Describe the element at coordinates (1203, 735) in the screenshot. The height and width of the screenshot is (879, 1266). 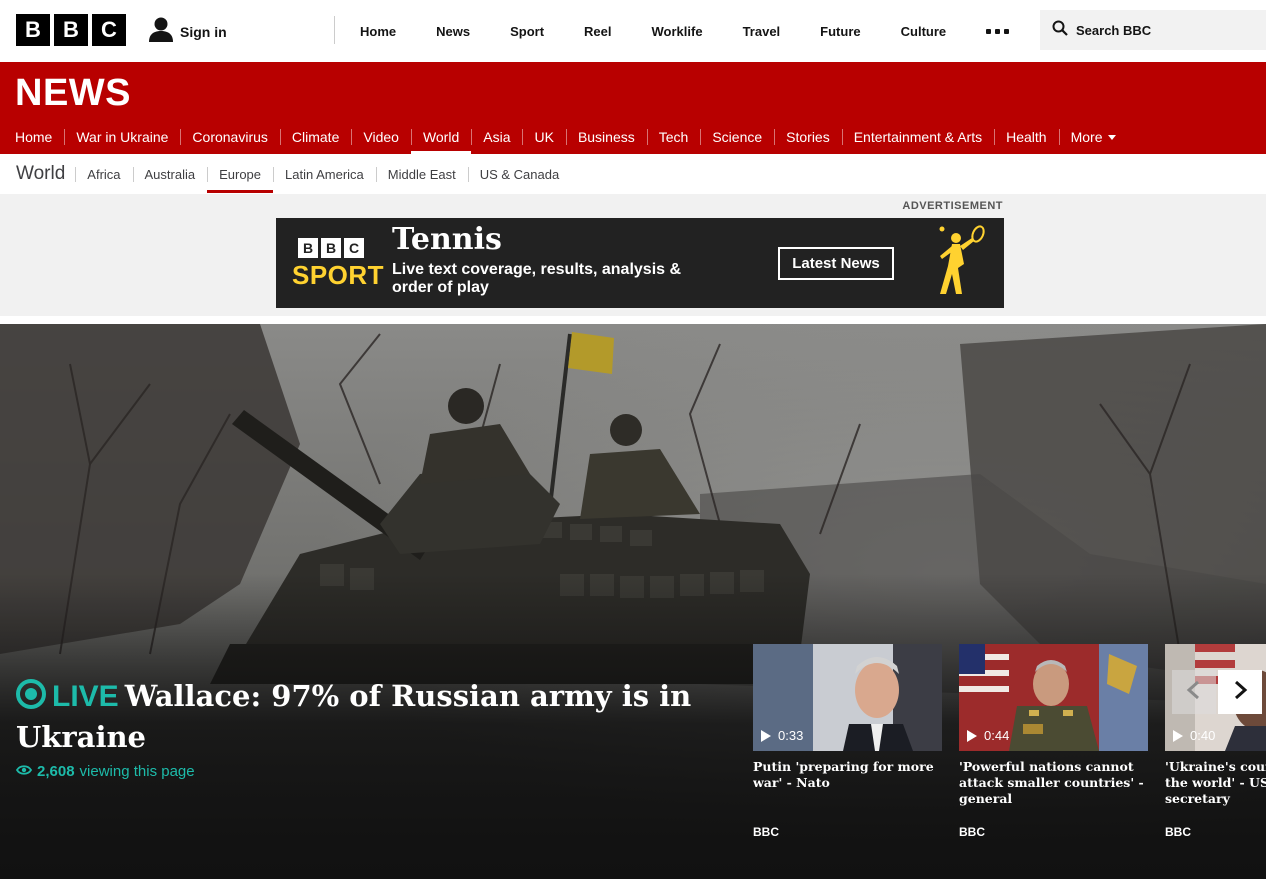
I see `duration-text: 0:40` at that location.